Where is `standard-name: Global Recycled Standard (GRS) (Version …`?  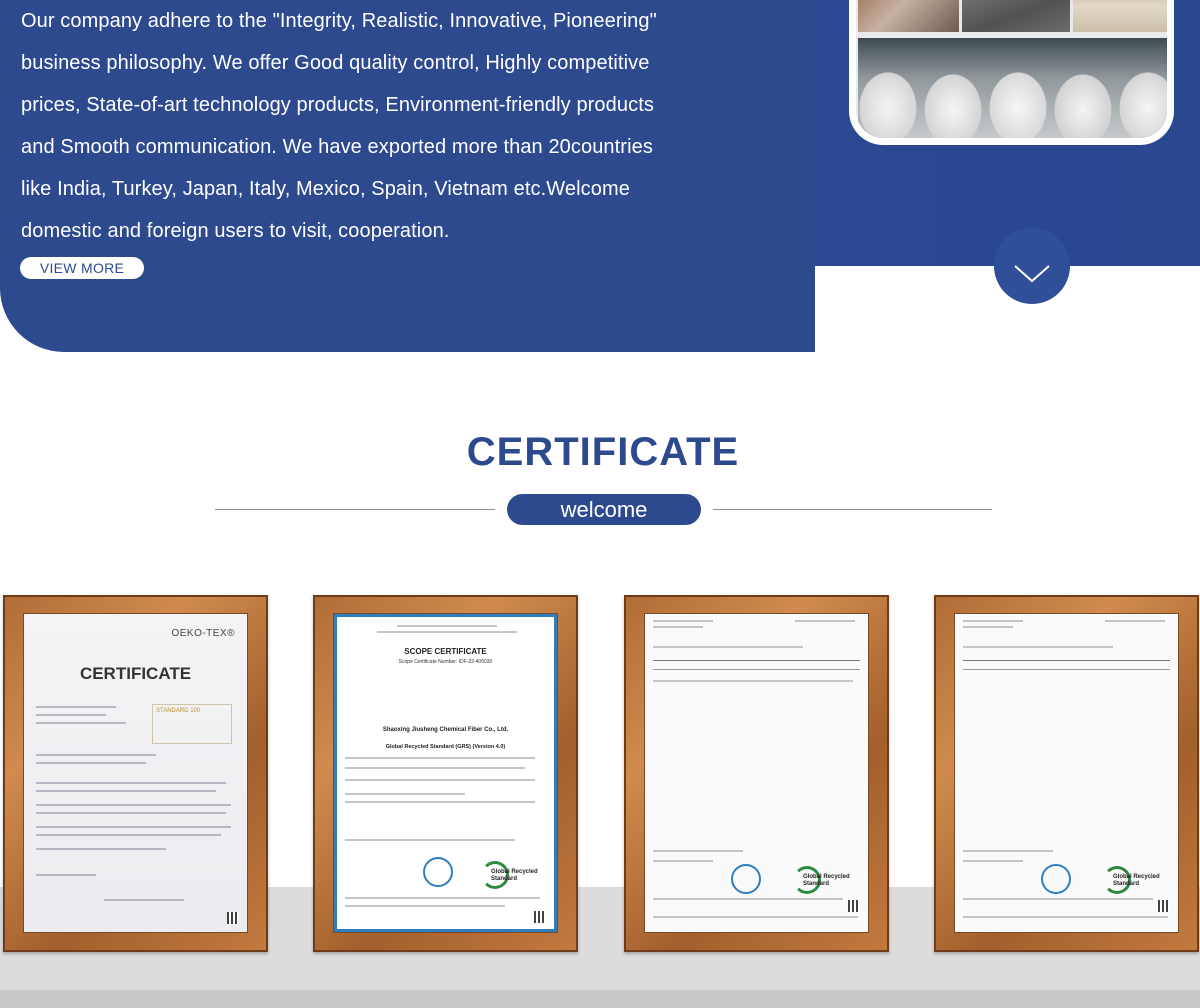
standard-name: Global Recycled Standard (GRS) (Version … is located at coordinates (445, 747).